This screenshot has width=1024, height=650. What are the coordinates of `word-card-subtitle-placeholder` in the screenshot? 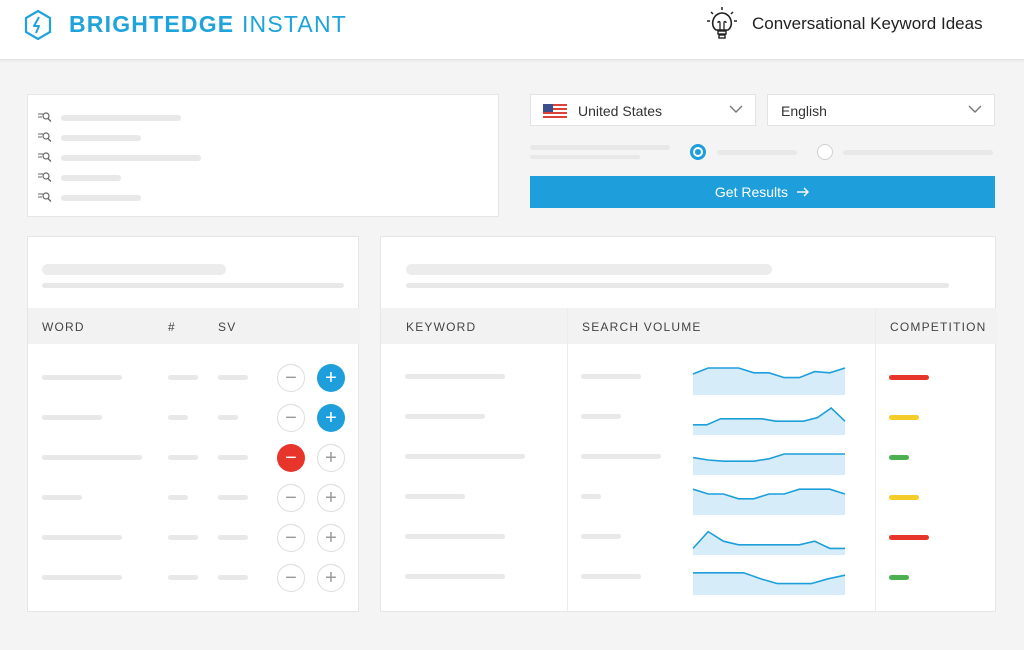 It's located at (193, 285).